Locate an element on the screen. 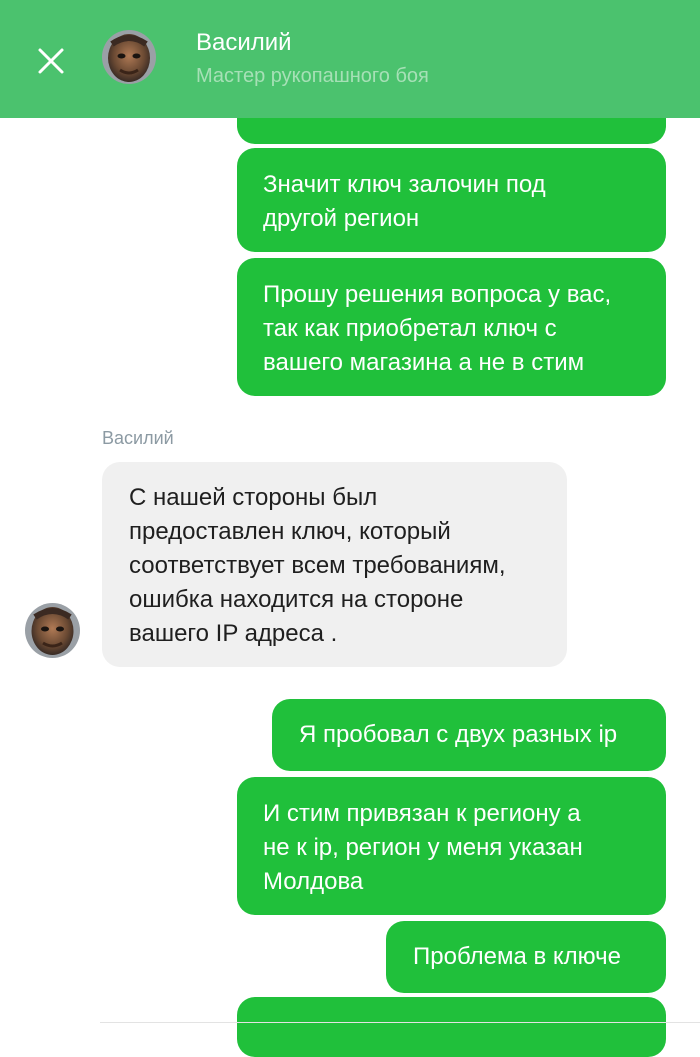 This screenshot has width=700, height=1057. close-icon is located at coordinates (51, 61).